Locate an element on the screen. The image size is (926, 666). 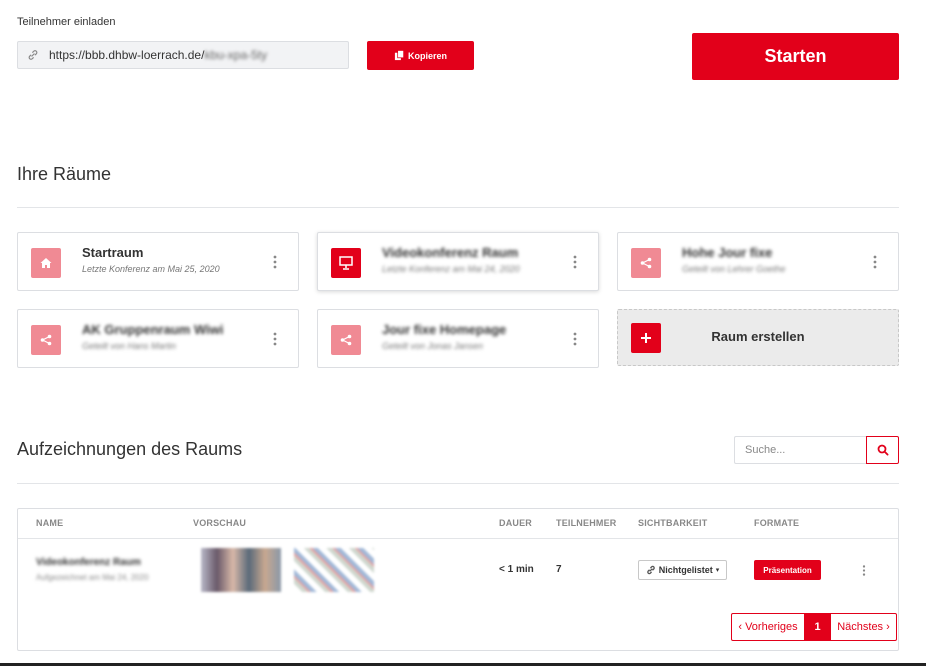
column-header-formats: FORMATE is located at coordinates (777, 523).